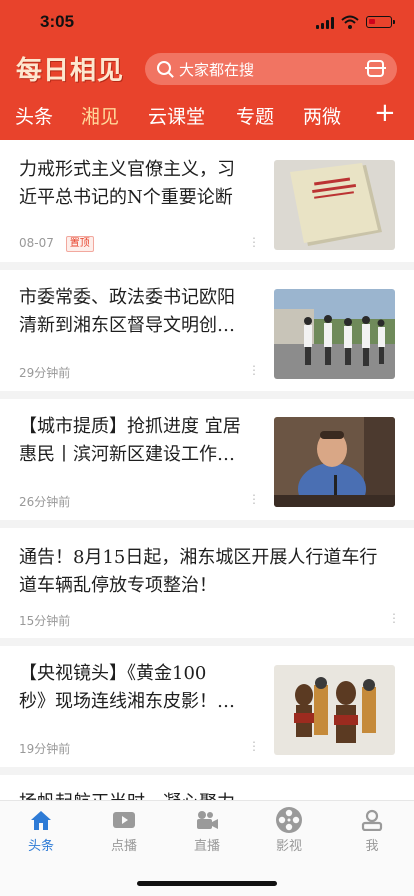  I want to click on tab-toutiao: 头条, so click(34, 115).